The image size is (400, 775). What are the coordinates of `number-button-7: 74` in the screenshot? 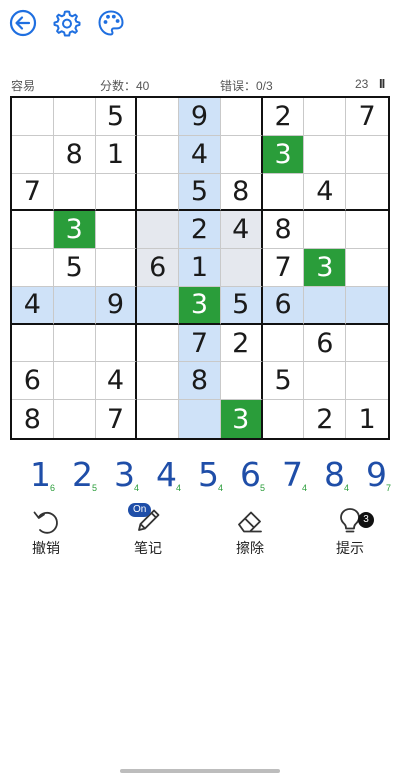 It's located at (302, 475).